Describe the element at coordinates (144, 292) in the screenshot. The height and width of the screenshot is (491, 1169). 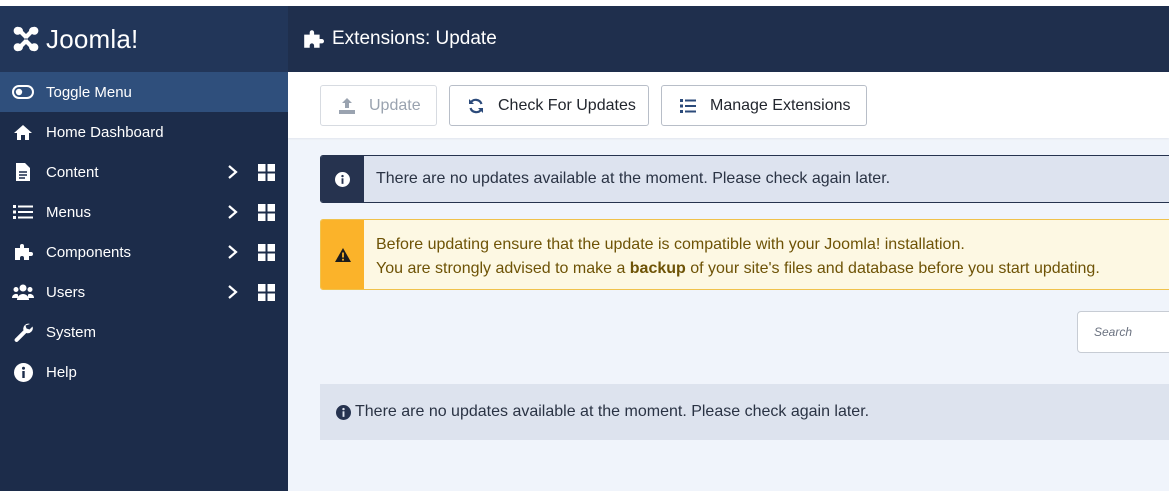
I see `sidebar-item-users: Users` at that location.